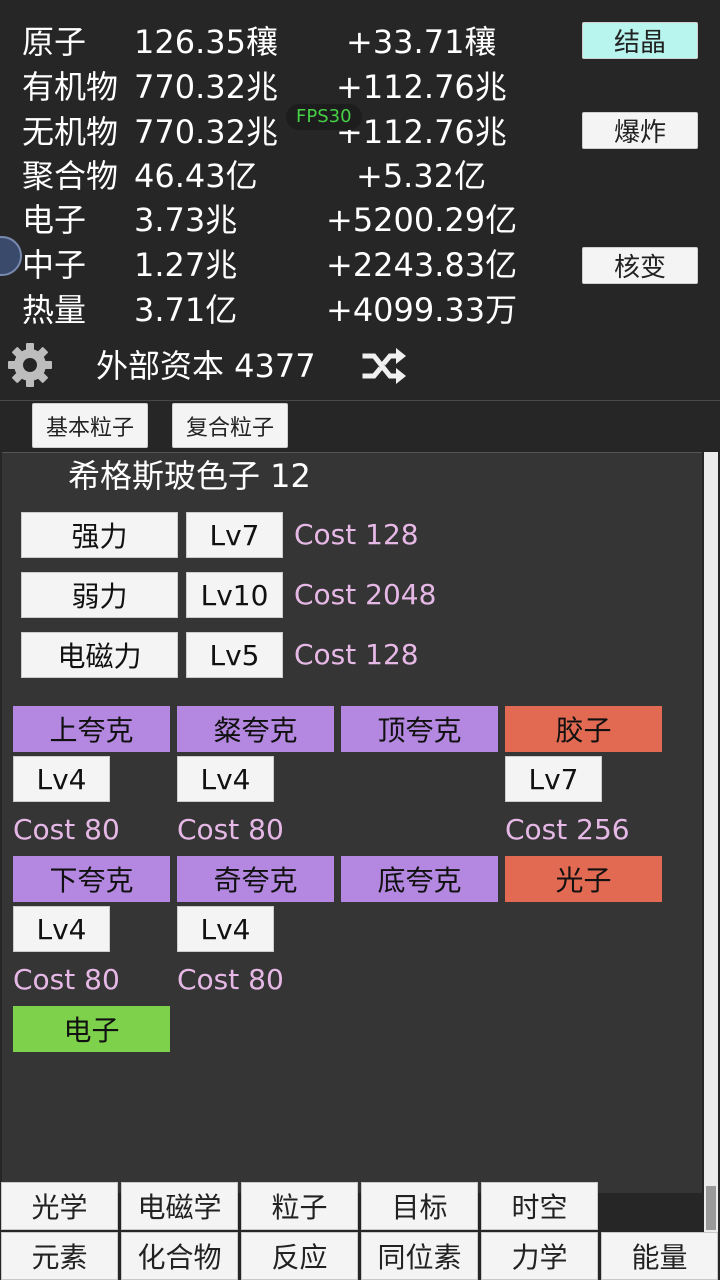  I want to click on tab-energy: 能量, so click(659, 1256).